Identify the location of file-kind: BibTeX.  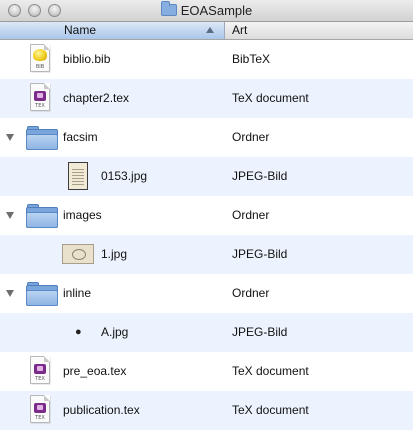
(251, 59).